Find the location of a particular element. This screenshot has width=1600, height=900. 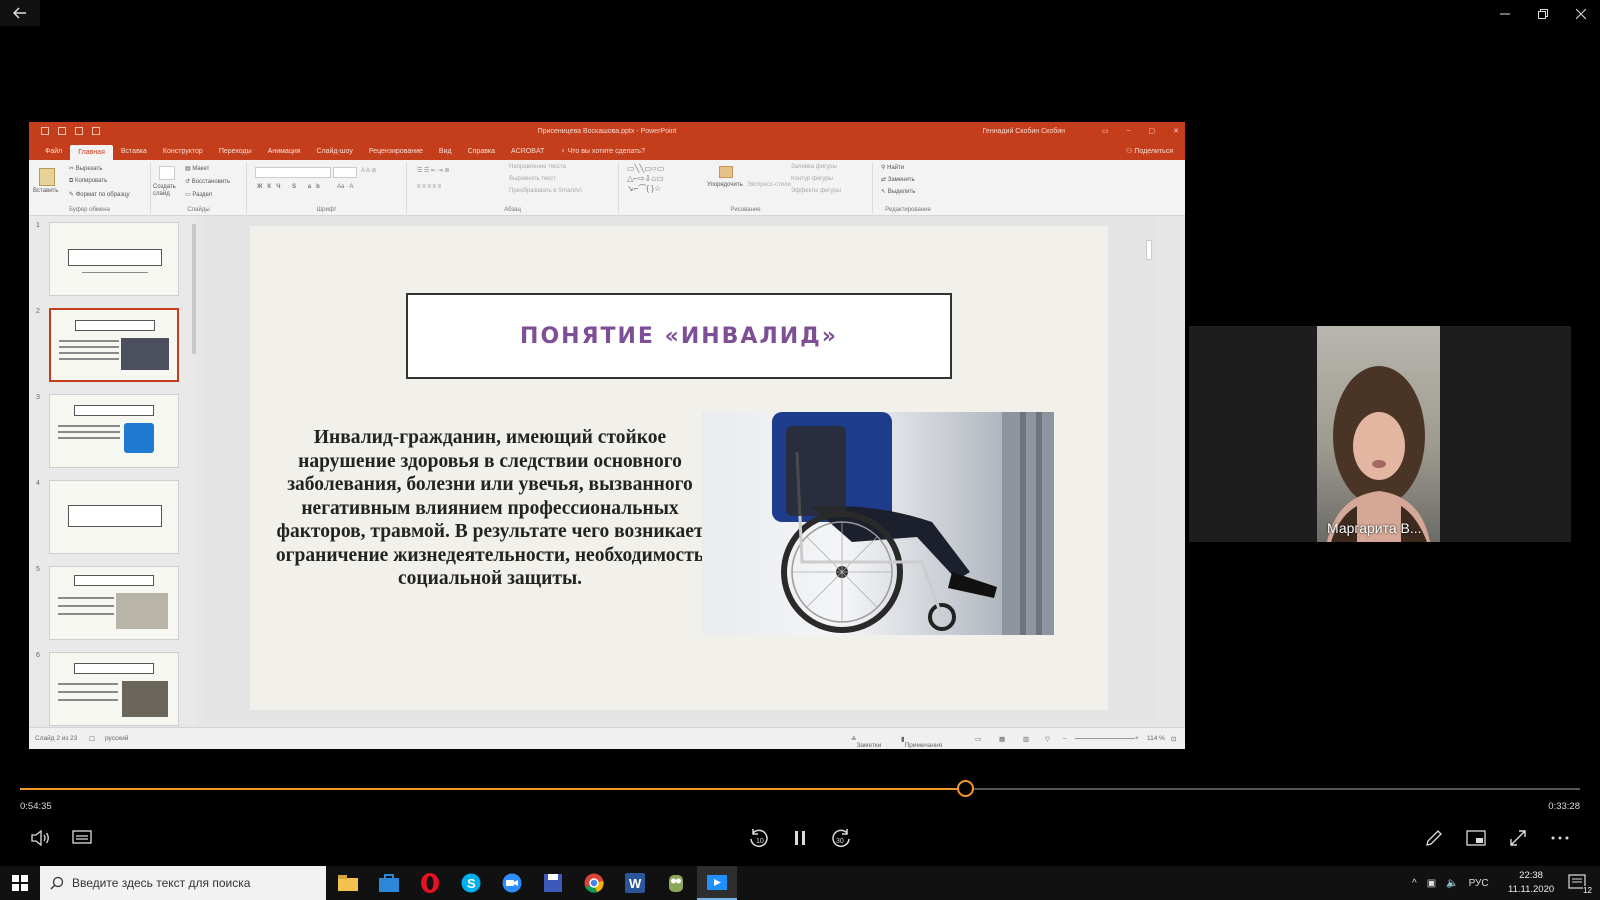

save-app is located at coordinates (553, 883).